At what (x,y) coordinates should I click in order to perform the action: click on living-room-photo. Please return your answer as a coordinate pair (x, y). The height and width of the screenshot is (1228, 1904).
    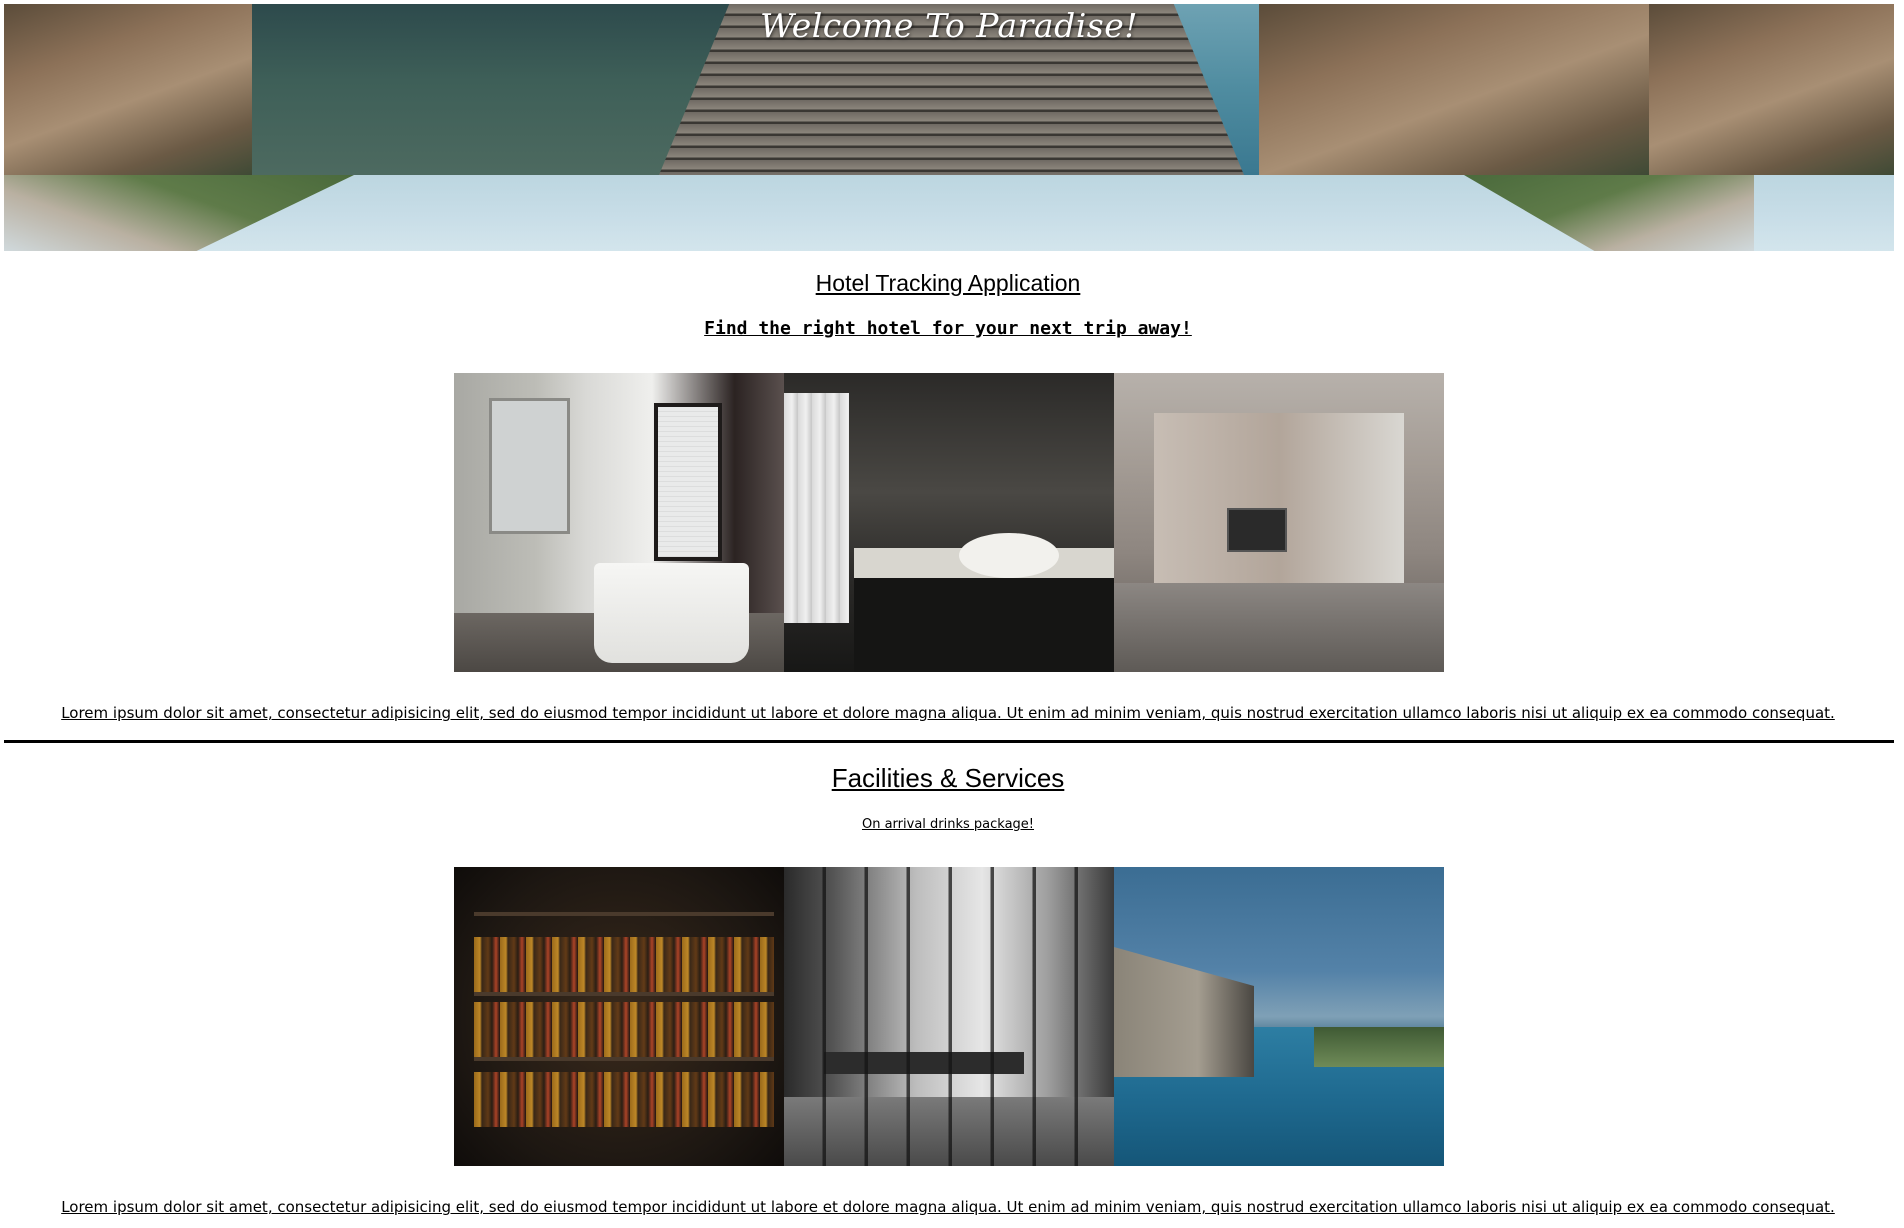
    Looking at the image, I should click on (1279, 522).